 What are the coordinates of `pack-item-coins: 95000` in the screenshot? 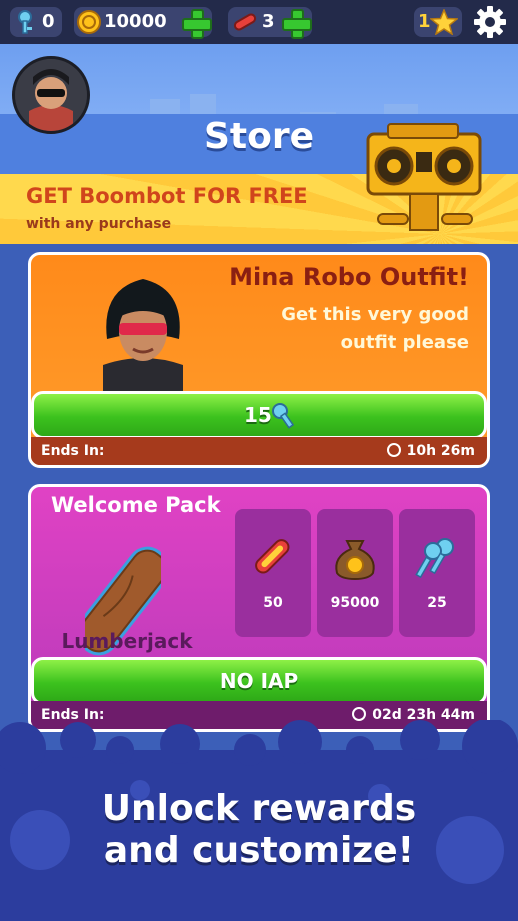 It's located at (355, 573).